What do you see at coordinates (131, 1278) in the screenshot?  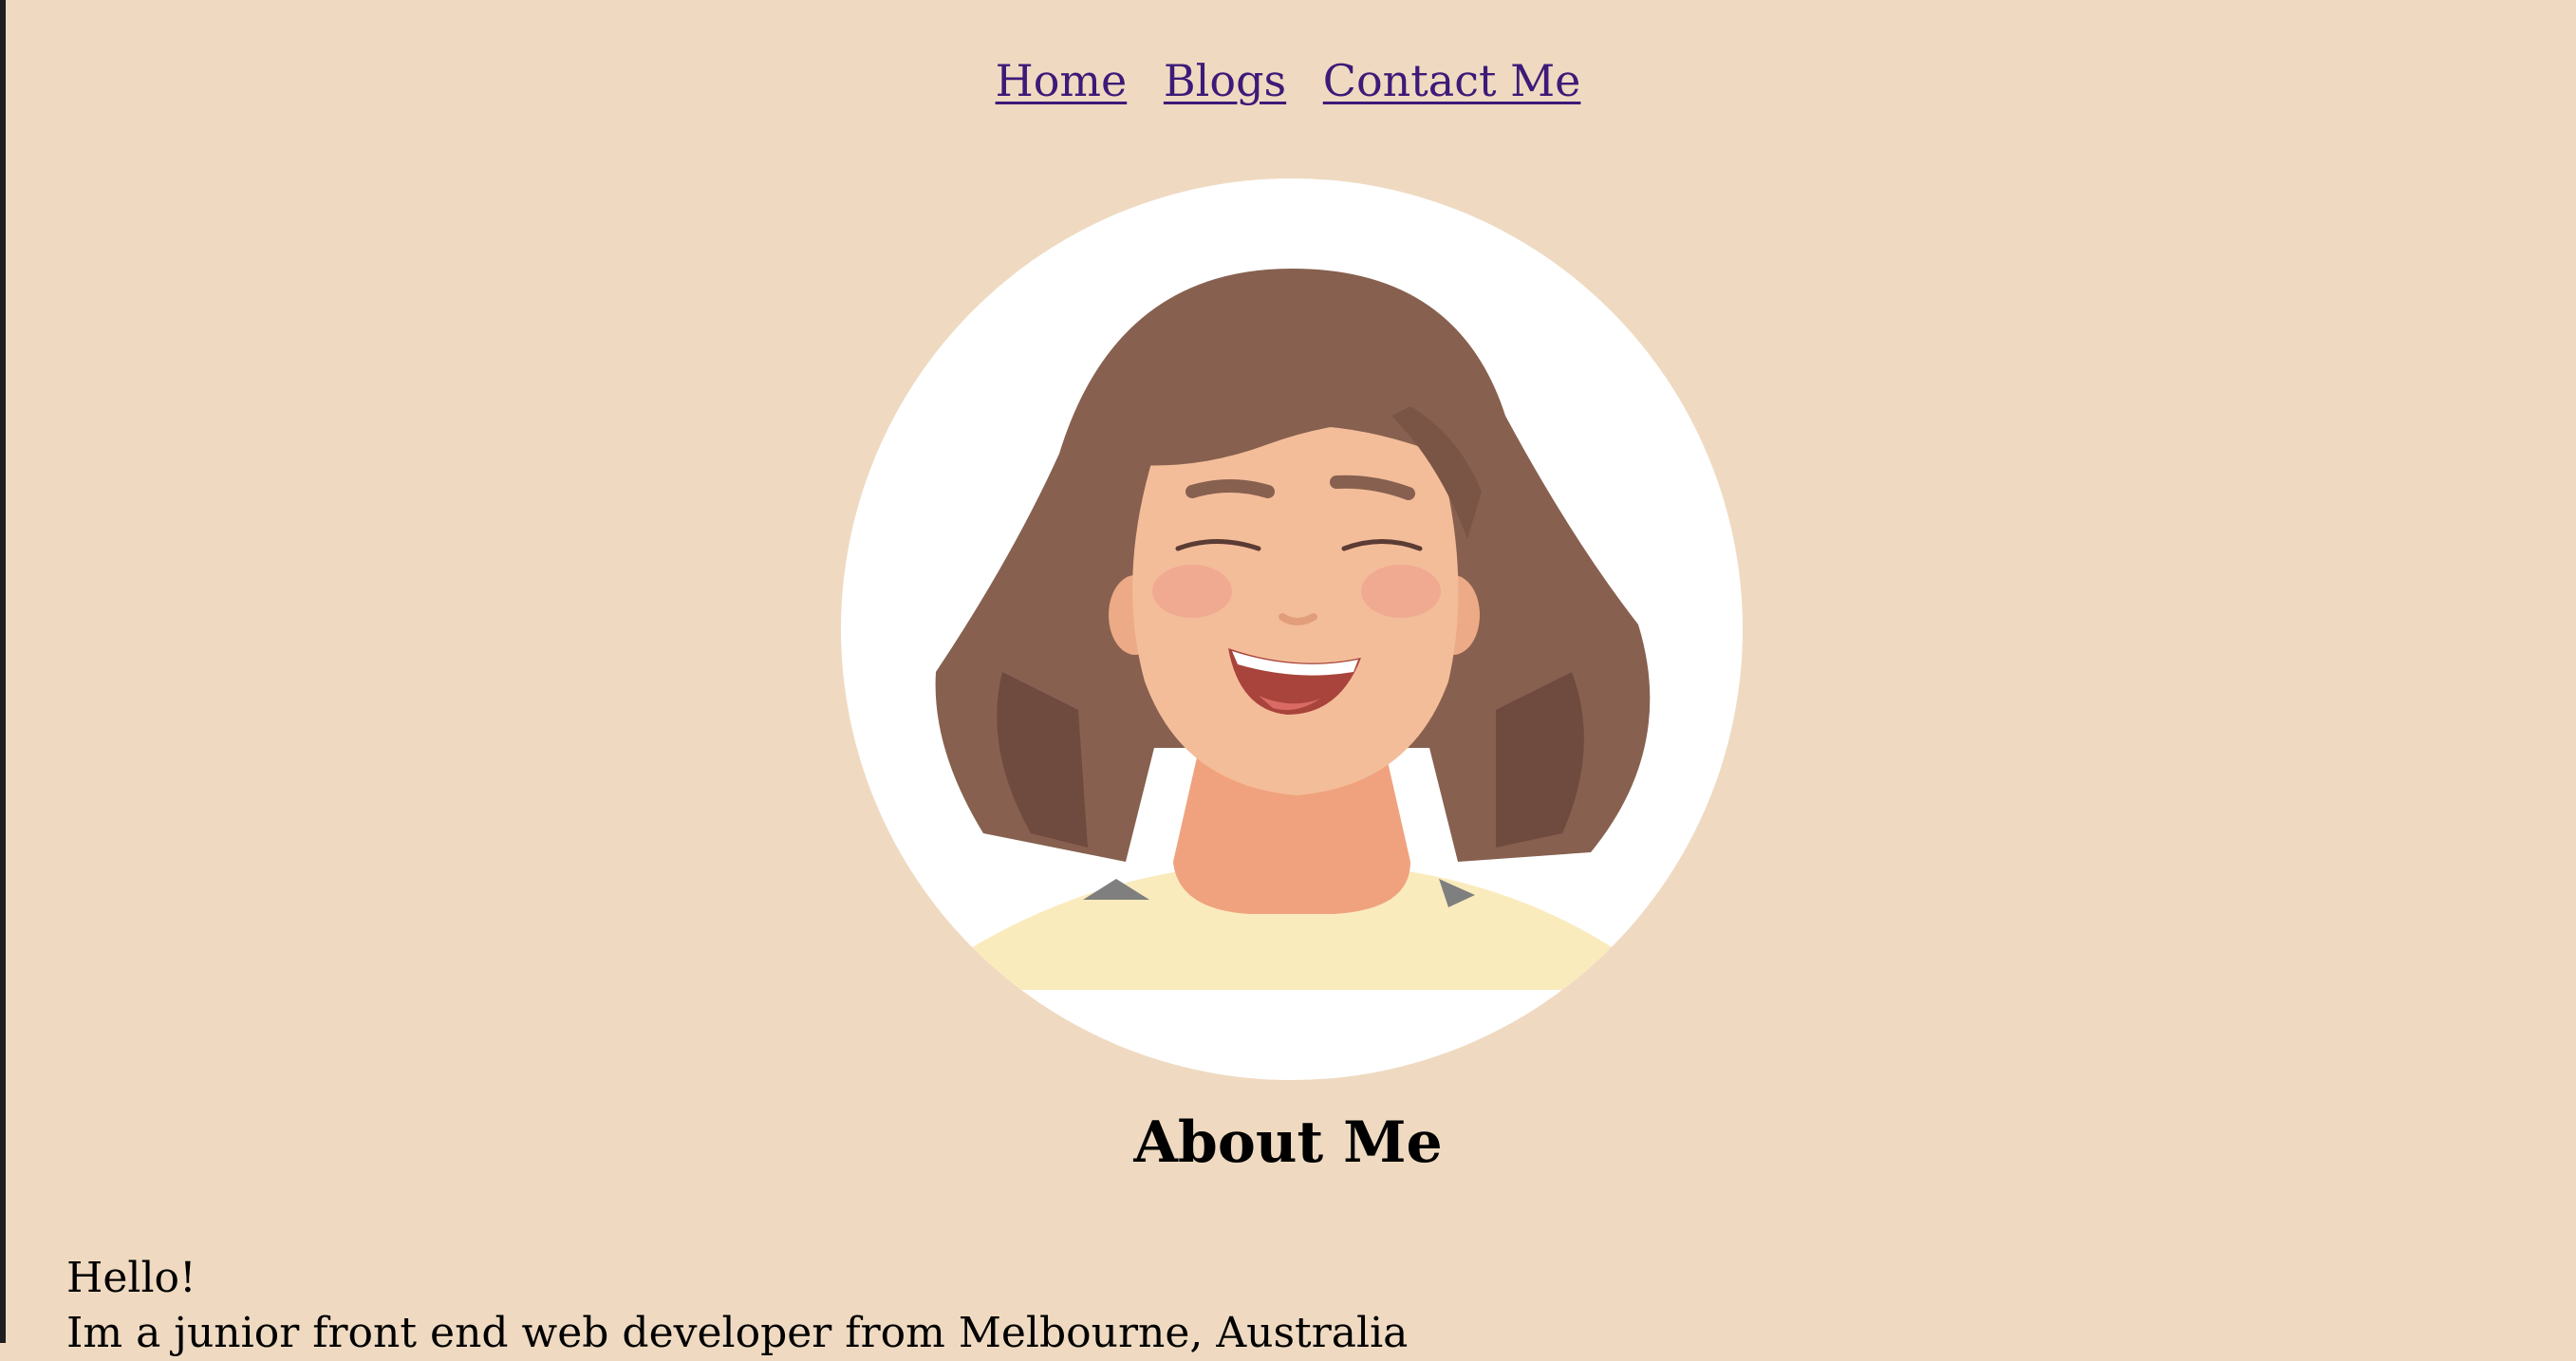 I see `greeting-text: Hello!` at bounding box center [131, 1278].